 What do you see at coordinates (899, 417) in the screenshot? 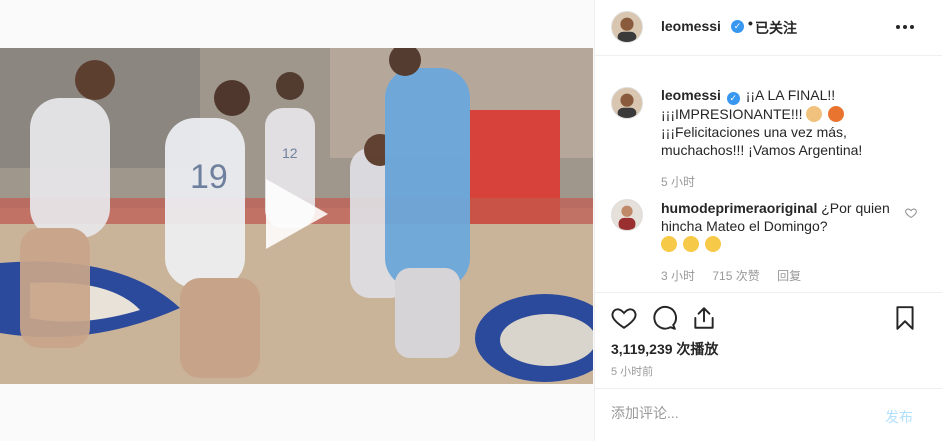
I see `post-comment-button: 发布` at bounding box center [899, 417].